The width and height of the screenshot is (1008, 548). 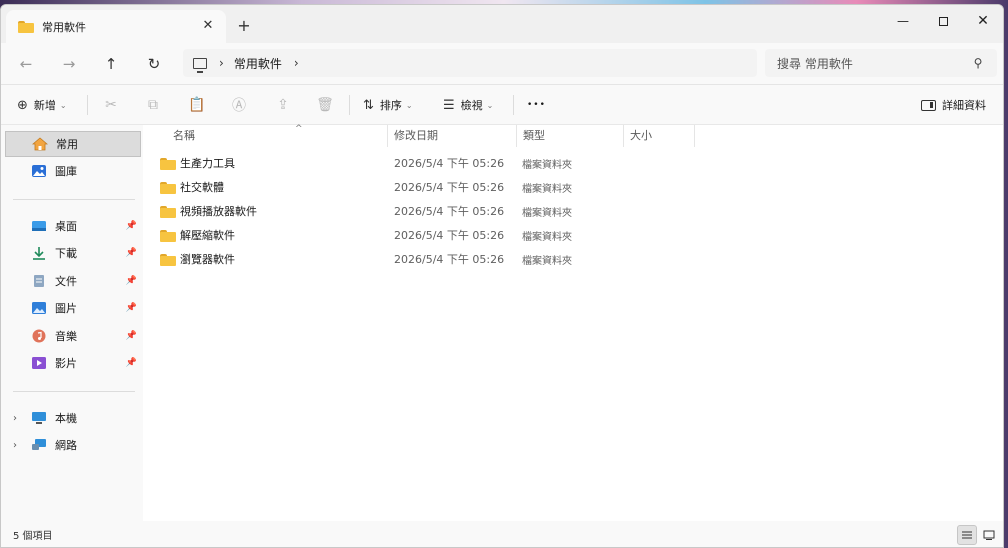 I want to click on delete-button: 🗑, so click(x=325, y=105).